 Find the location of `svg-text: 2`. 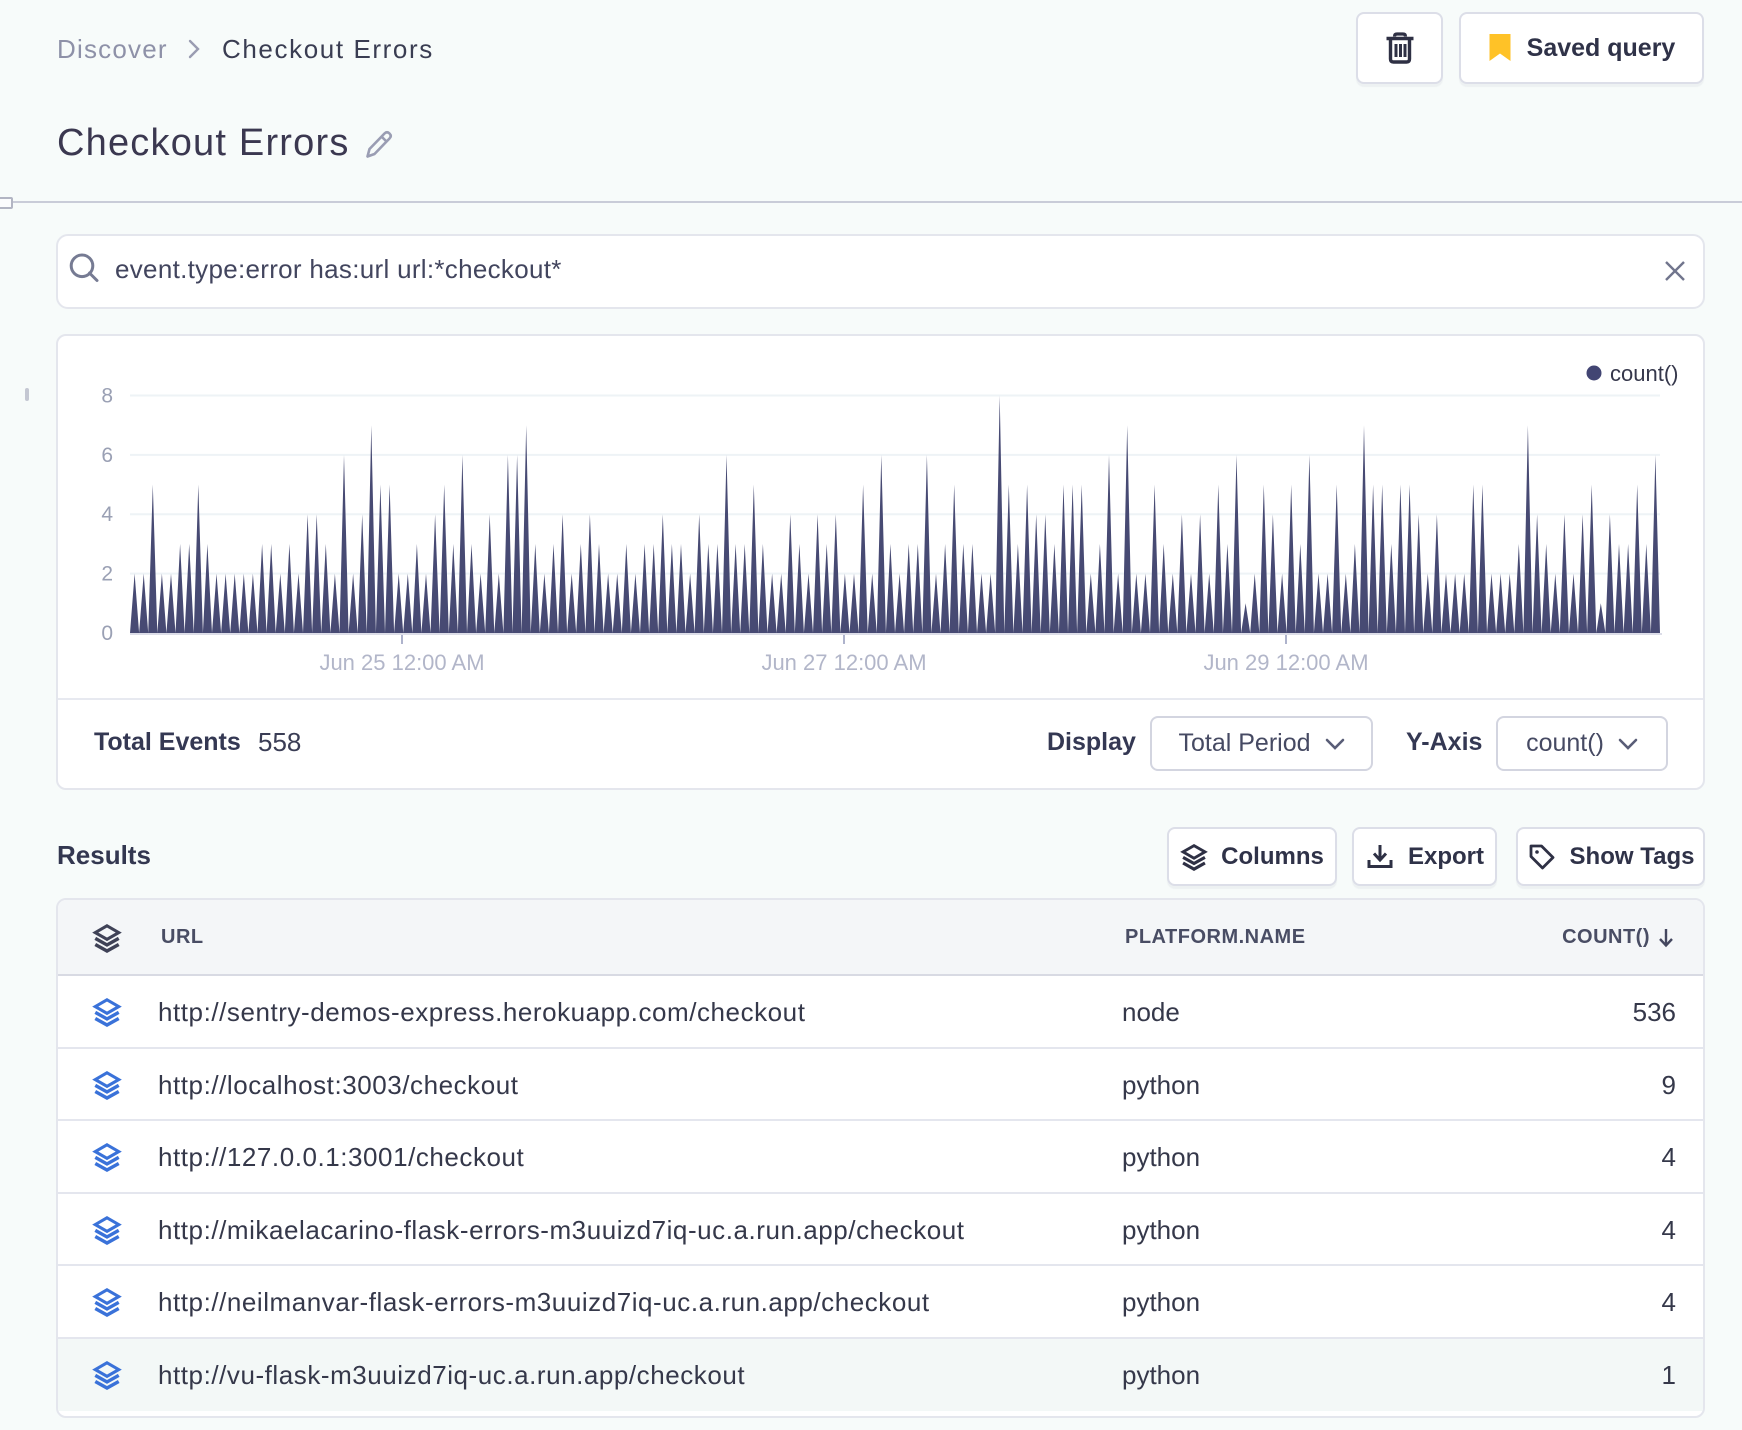

svg-text: 2 is located at coordinates (107, 574).